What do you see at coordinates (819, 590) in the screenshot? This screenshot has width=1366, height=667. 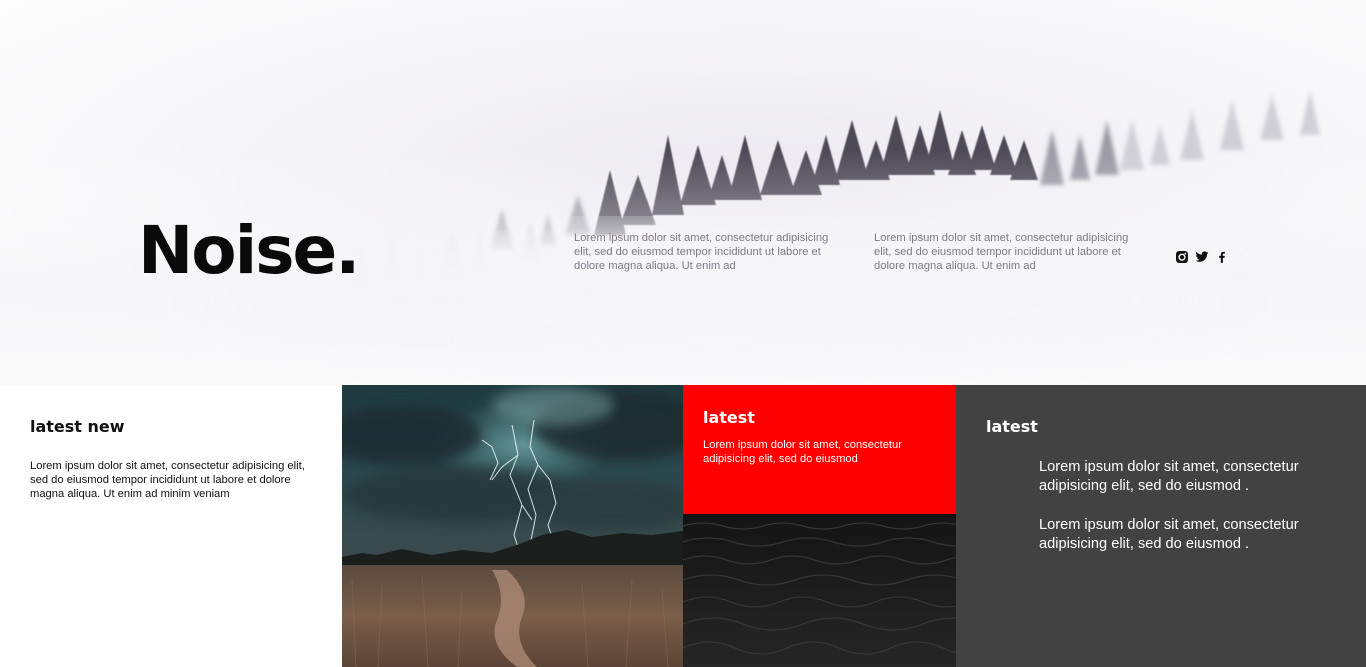 I see `dark-sea-photo` at bounding box center [819, 590].